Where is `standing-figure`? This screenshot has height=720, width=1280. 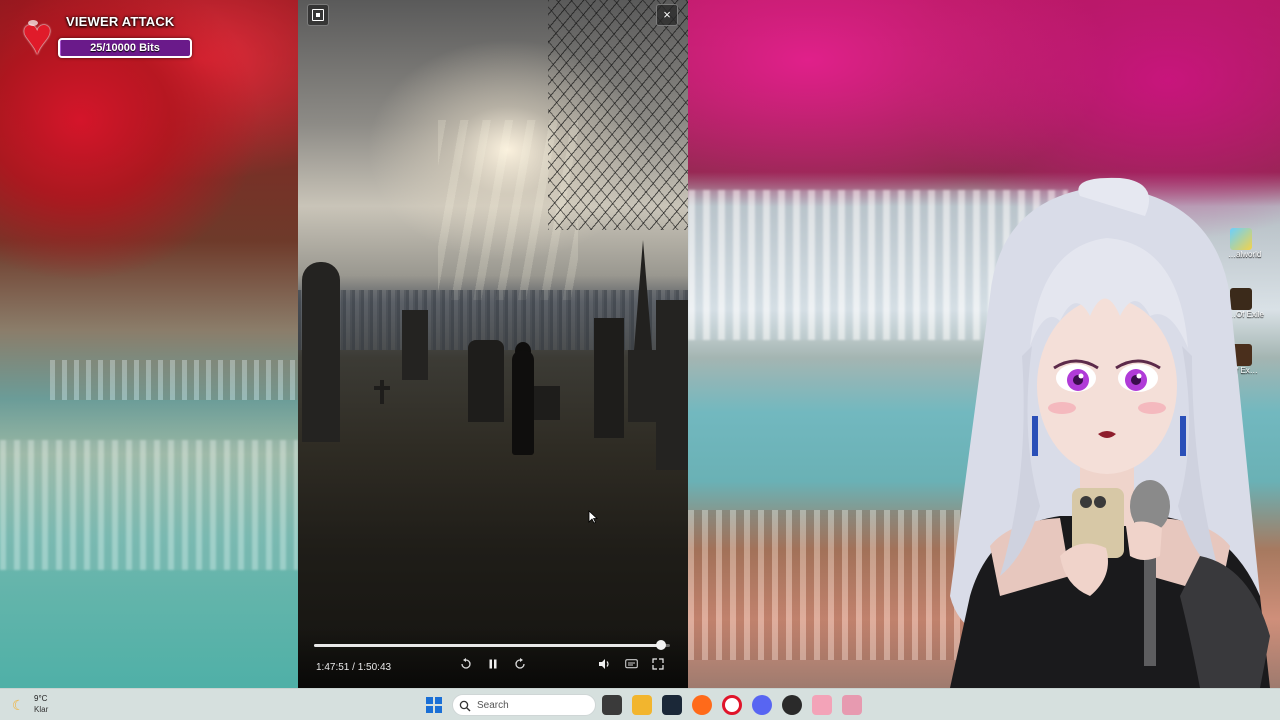
standing-figure is located at coordinates (523, 402).